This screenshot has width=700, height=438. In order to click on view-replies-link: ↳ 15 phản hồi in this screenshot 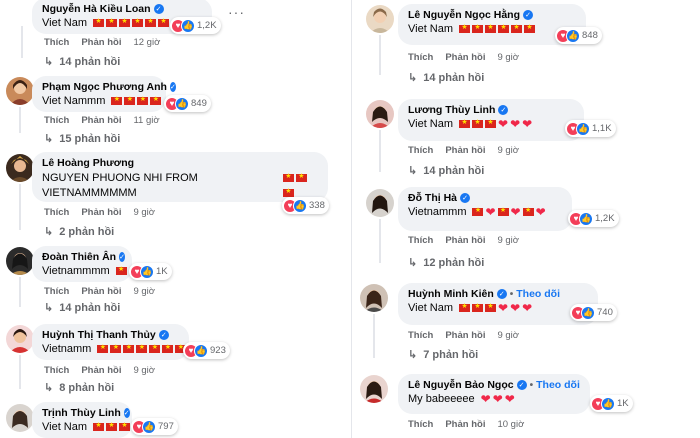, I will do `click(82, 139)`.